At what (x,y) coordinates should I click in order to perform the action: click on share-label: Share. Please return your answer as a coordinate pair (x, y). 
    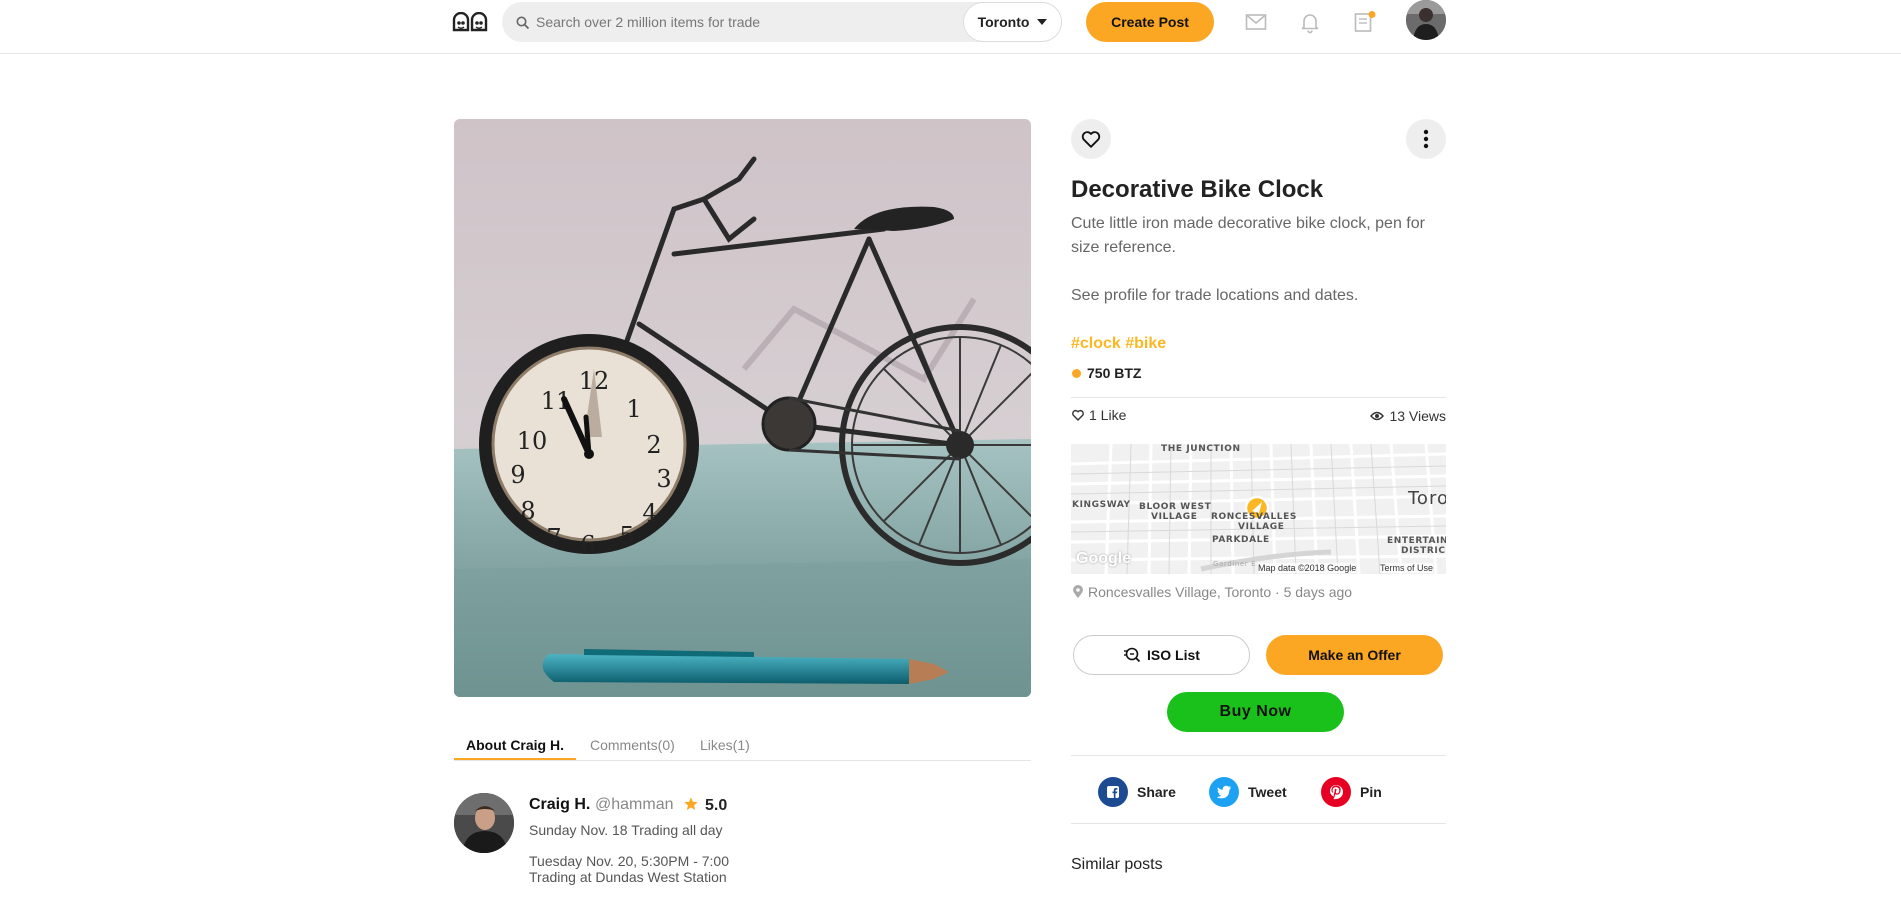
    Looking at the image, I should click on (1156, 792).